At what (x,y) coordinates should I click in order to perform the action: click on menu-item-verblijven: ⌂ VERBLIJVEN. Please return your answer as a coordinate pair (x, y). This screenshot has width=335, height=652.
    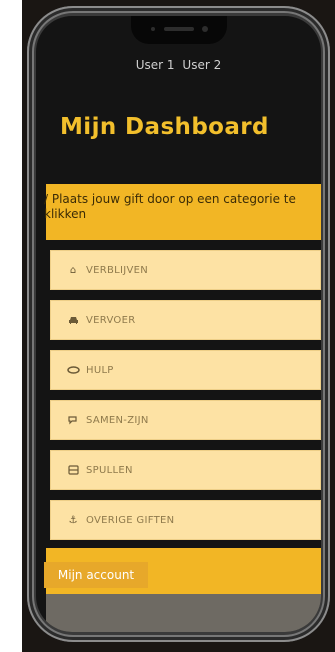
    Looking at the image, I should click on (185, 270).